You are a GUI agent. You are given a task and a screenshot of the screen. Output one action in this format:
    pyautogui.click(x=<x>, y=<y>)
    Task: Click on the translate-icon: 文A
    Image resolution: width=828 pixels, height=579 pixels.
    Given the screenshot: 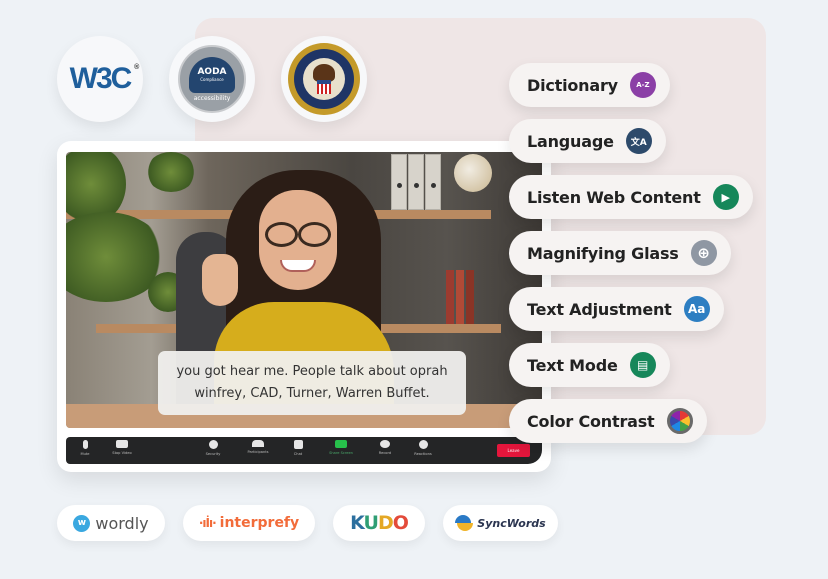 What is the action you would take?
    pyautogui.click(x=638, y=141)
    